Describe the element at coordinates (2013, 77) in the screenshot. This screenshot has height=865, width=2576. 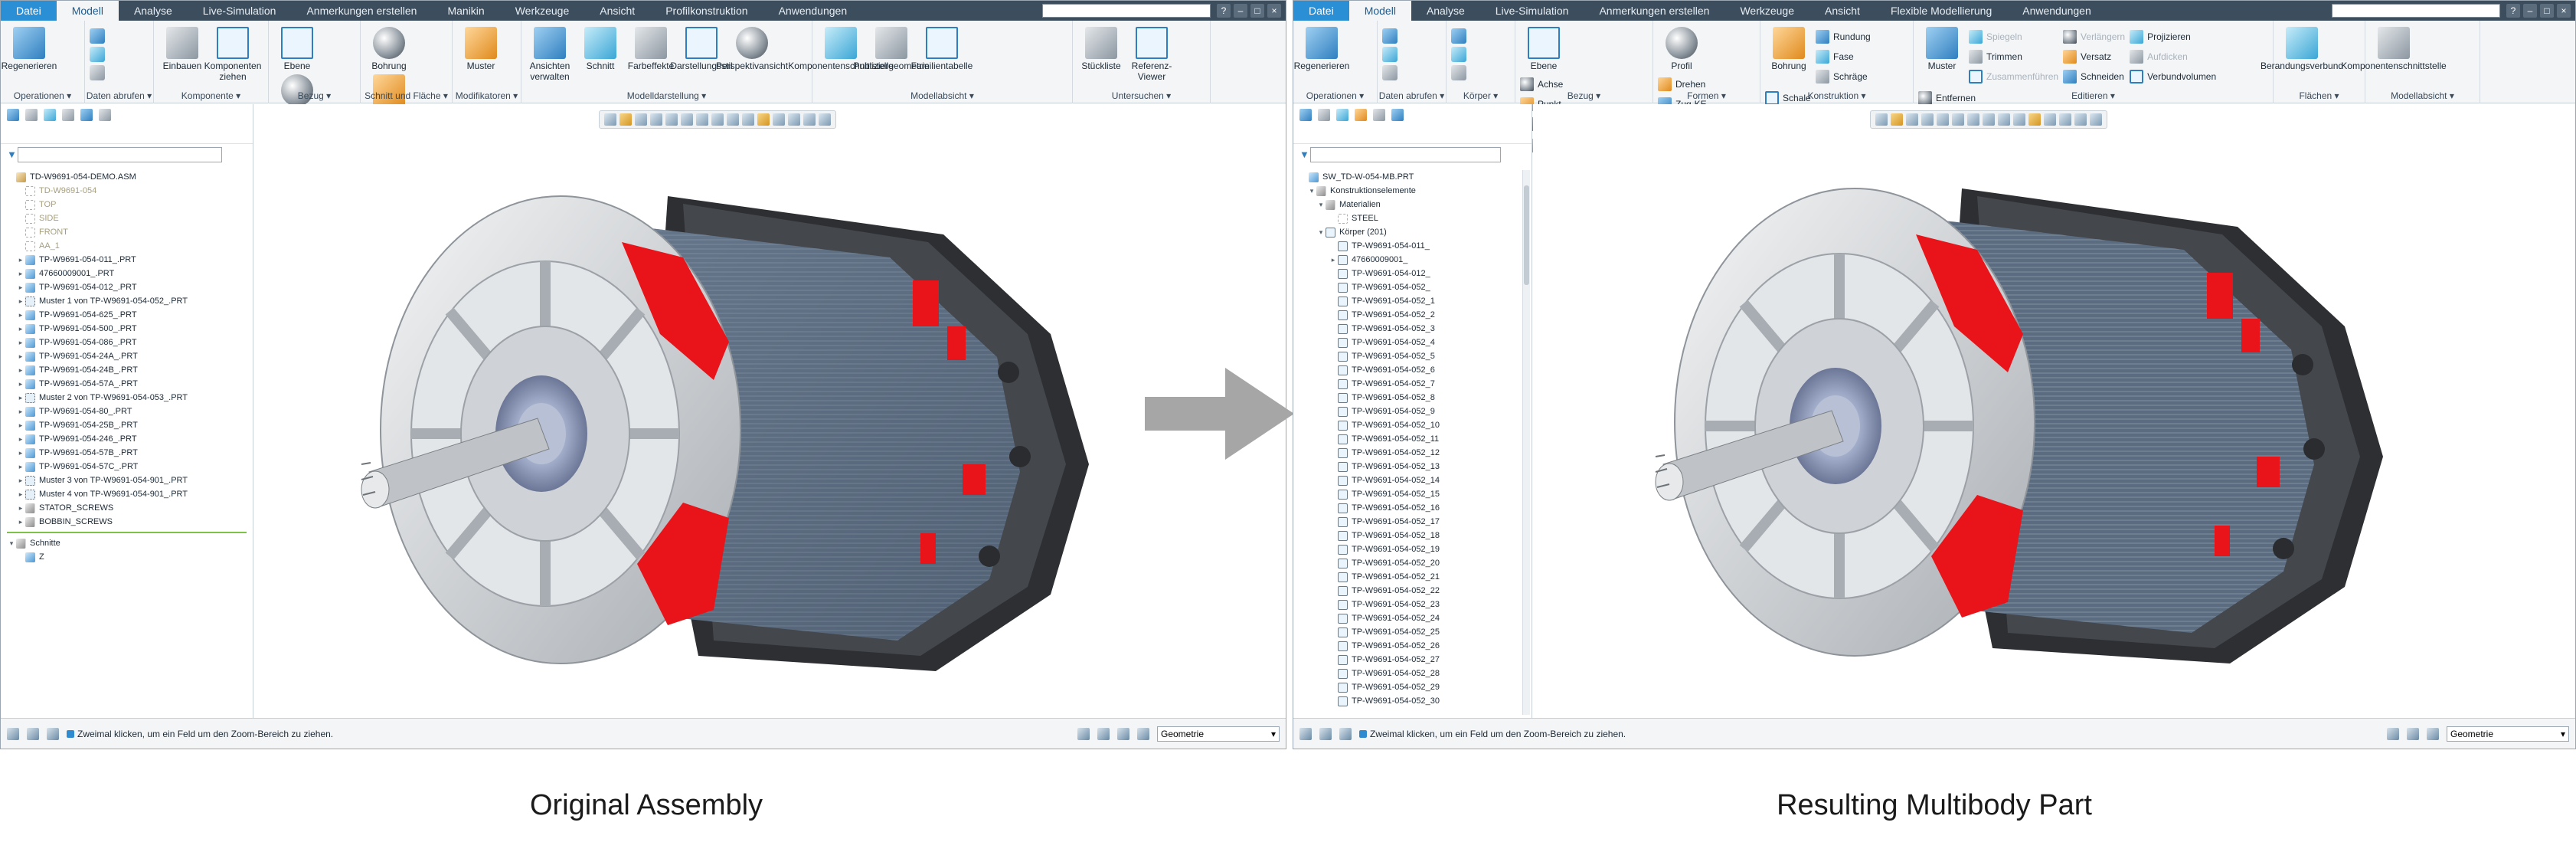
I see `zusammenführen-button: Zusammenführen` at that location.